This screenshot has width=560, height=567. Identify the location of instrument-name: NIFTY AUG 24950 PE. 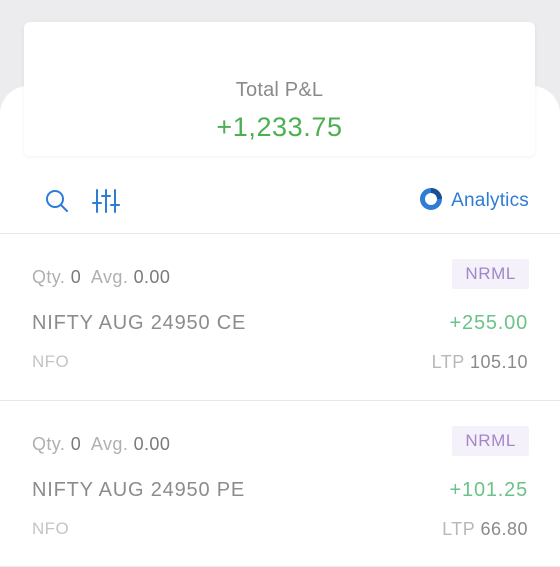
(139, 490).